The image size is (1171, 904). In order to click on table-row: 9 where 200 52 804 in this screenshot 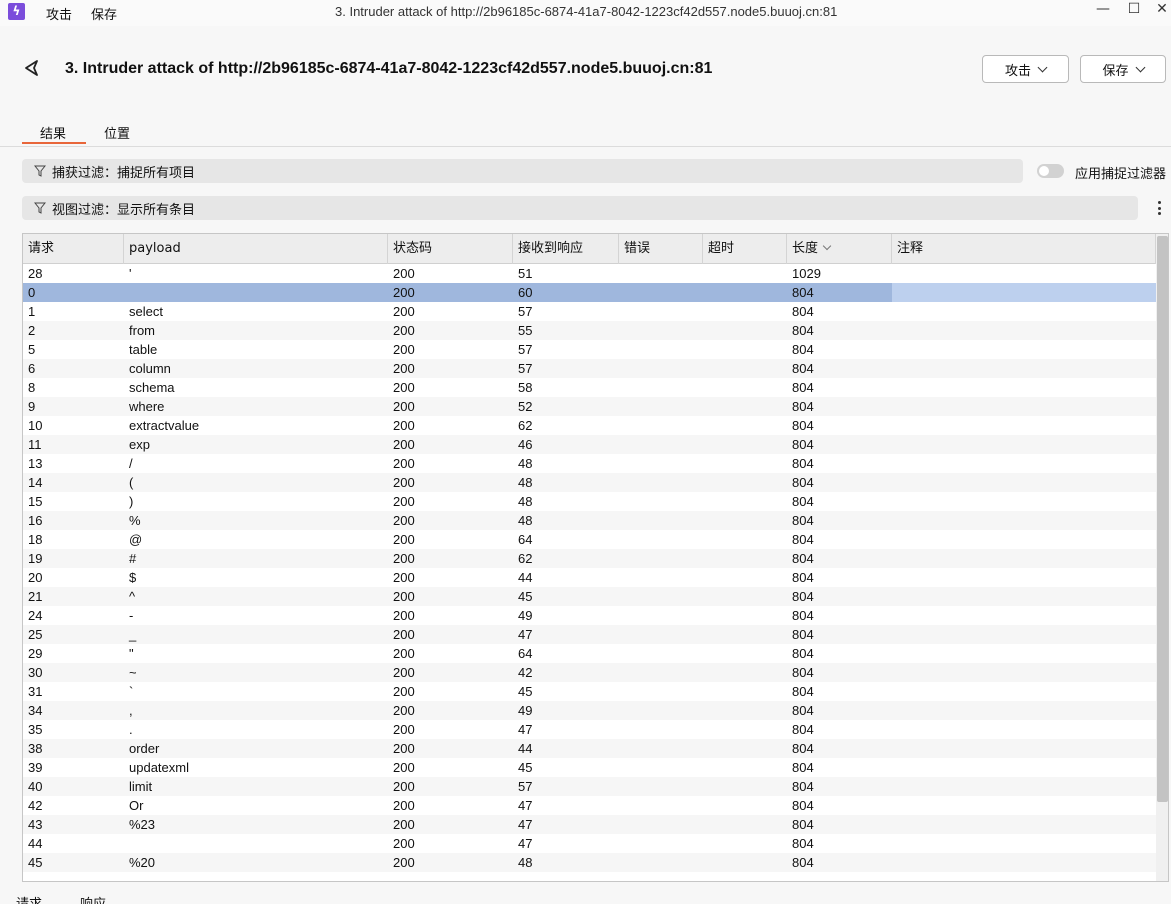, I will do `click(589, 406)`.